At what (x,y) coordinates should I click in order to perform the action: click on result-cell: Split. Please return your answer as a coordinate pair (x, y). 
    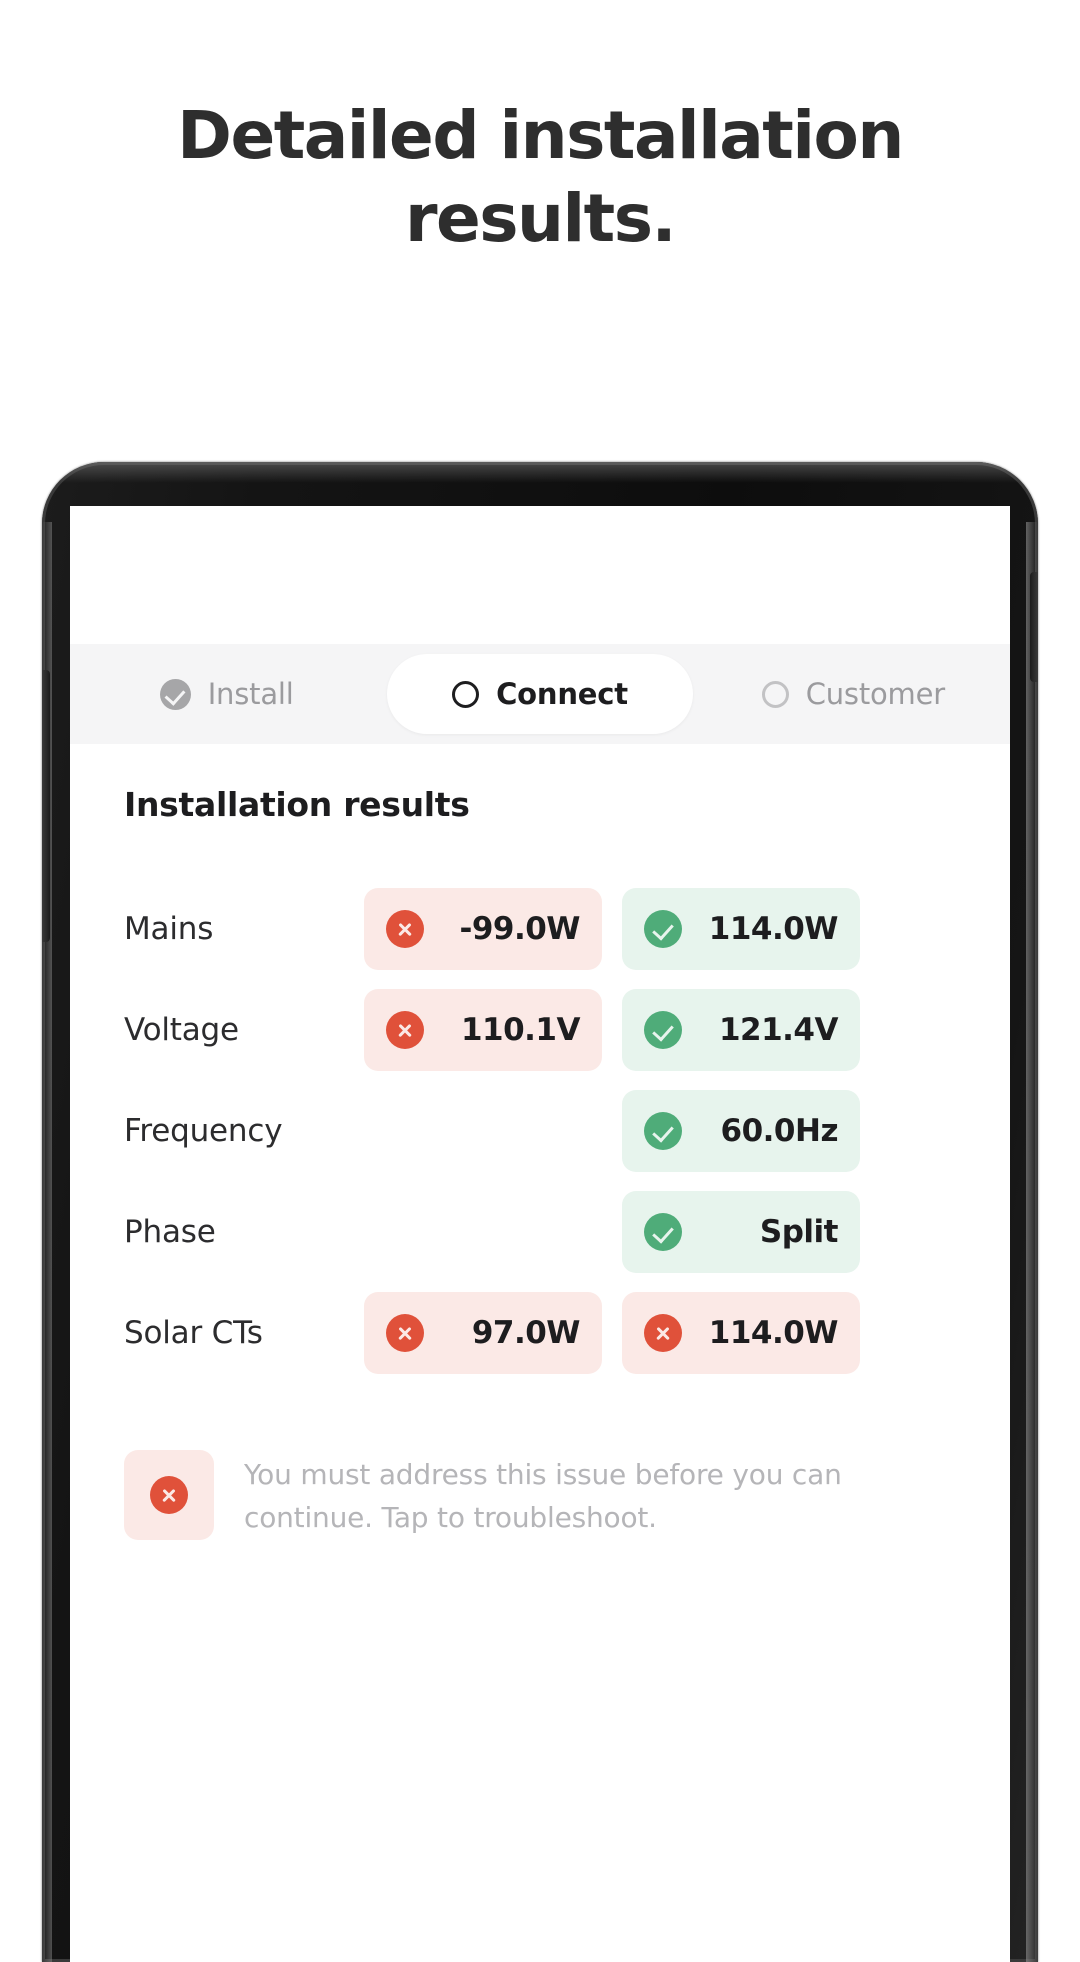
    Looking at the image, I should click on (741, 1232).